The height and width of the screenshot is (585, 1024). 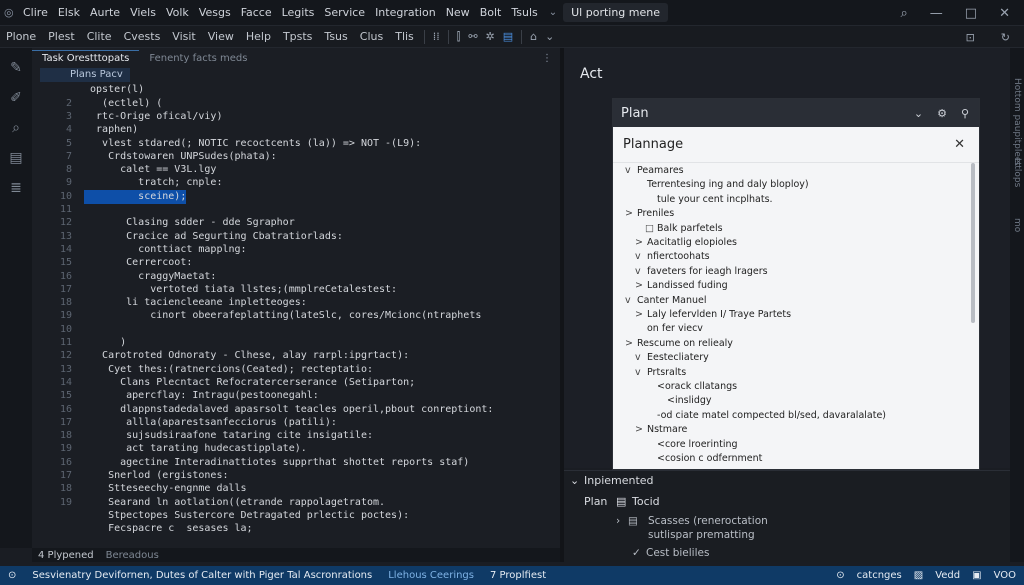 I want to click on item-cest: Cest bieliles, so click(x=677, y=553).